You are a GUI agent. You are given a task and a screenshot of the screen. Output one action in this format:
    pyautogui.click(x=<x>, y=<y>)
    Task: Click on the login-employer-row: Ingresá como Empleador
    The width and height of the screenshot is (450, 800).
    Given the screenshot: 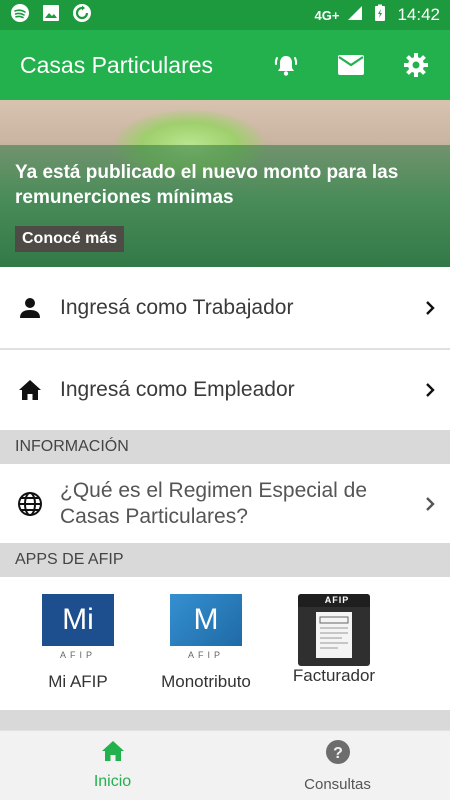 What is the action you would take?
    pyautogui.click(x=225, y=390)
    